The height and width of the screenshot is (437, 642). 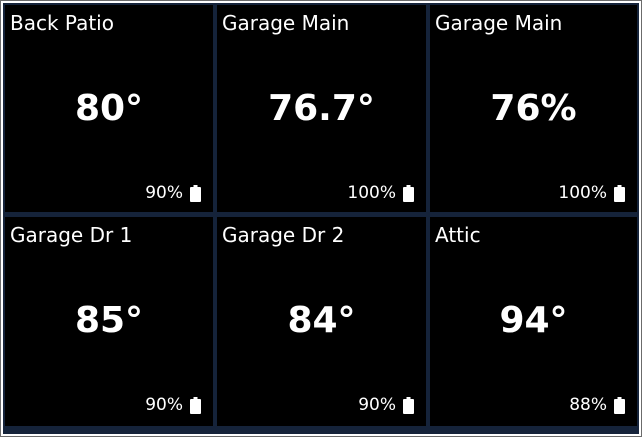 I want to click on tile-value: 85°, so click(x=109, y=320).